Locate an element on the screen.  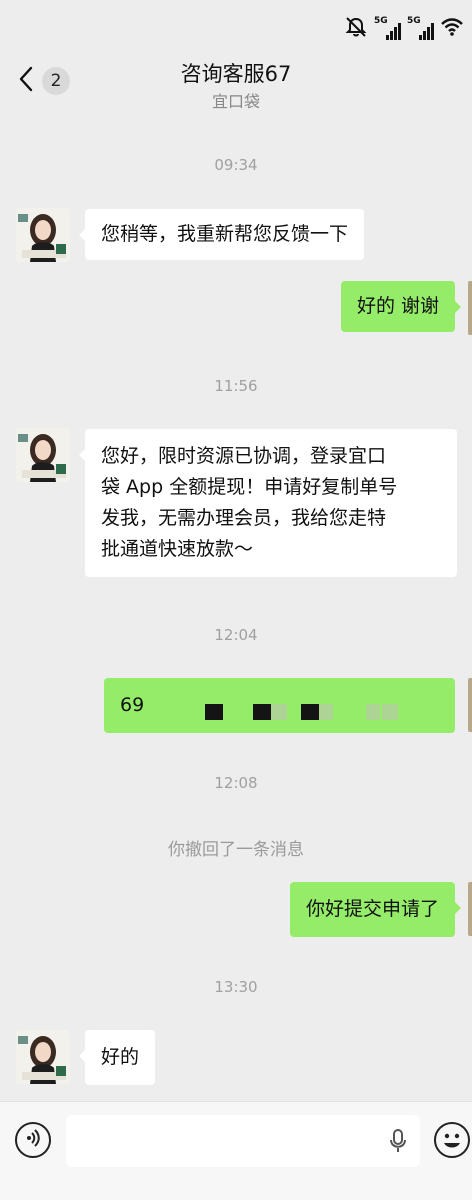
voice-icon is located at coordinates (33, 1140).